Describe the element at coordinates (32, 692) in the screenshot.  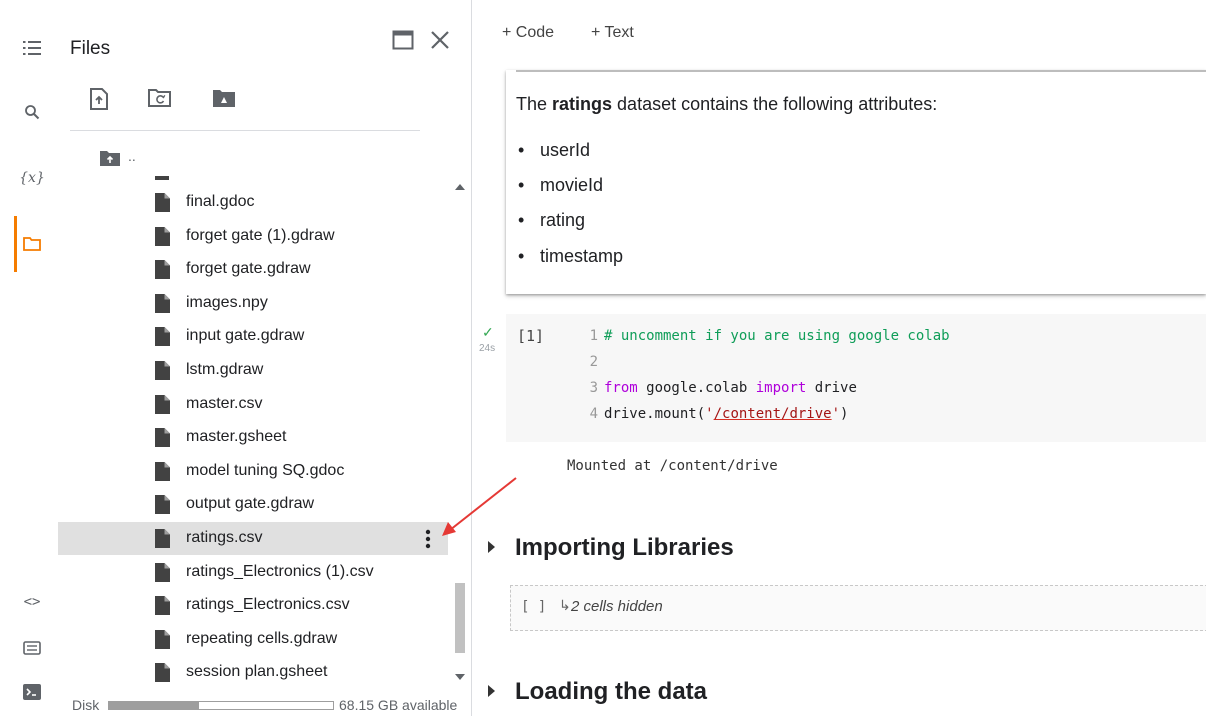
I see `terminal-icon` at that location.